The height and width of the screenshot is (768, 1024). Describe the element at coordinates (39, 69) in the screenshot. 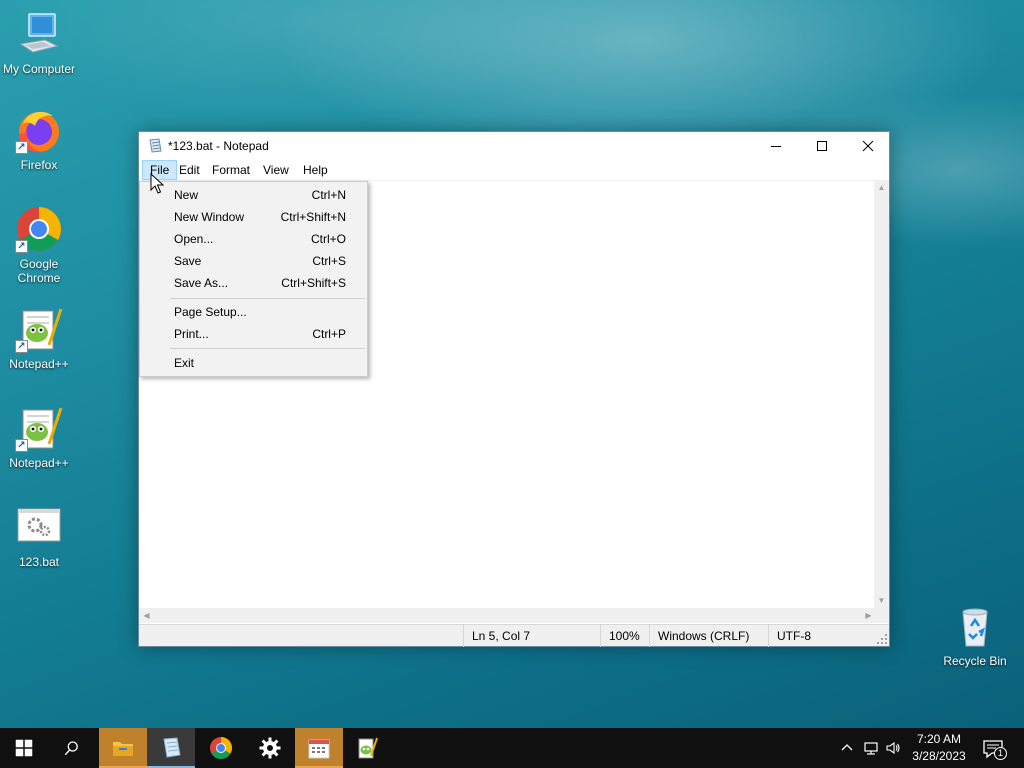

I see `desktop-icon-label: My Computer` at that location.